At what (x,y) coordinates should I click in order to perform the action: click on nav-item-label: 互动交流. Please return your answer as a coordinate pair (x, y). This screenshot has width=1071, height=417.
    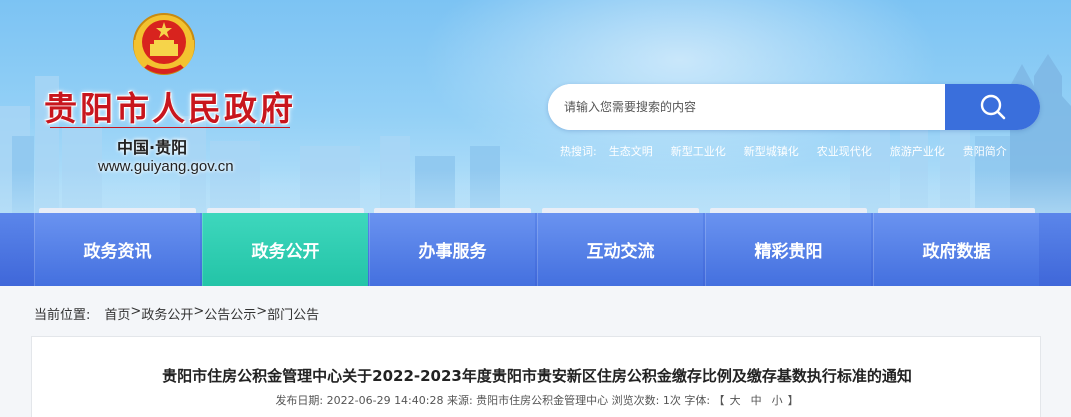
    Looking at the image, I should click on (620, 252).